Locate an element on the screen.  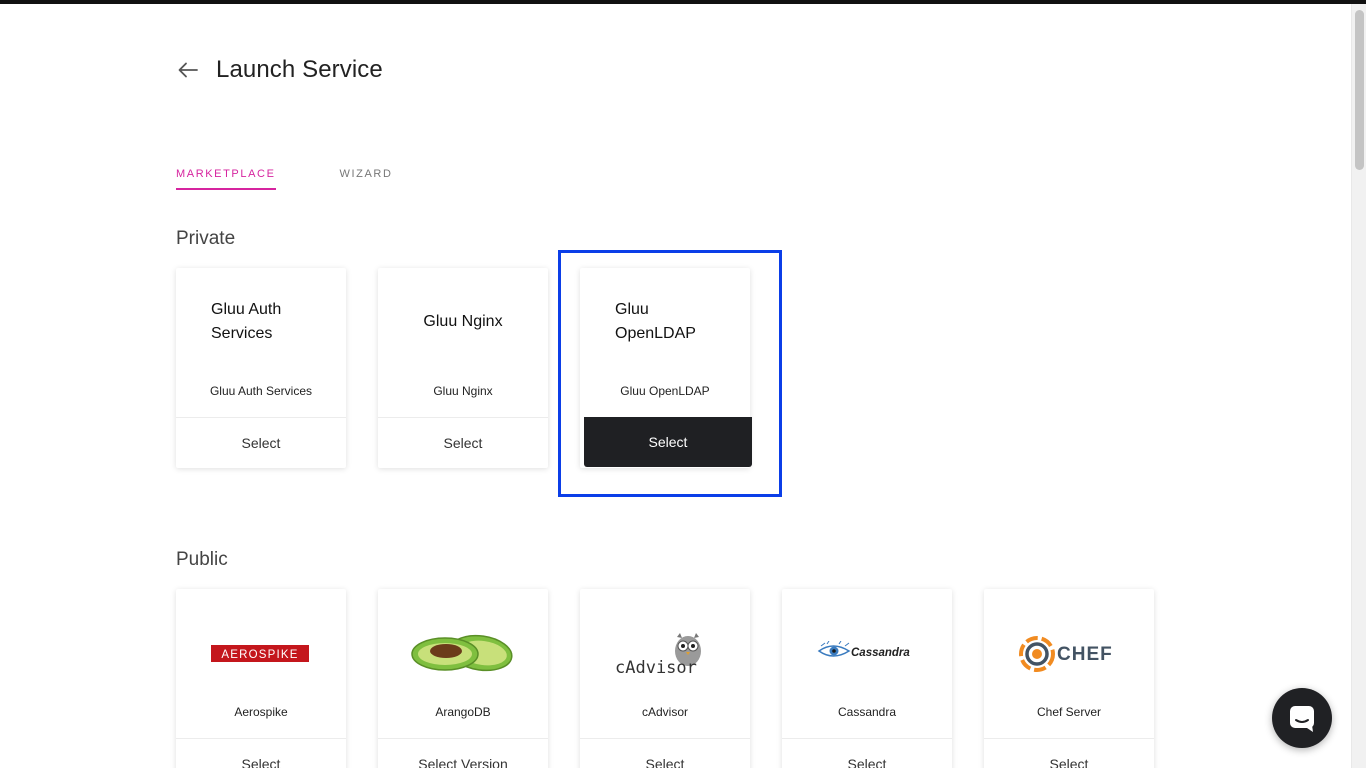
tab-bar: MARKETPLACE WIZARD is located at coordinates (316, 179).